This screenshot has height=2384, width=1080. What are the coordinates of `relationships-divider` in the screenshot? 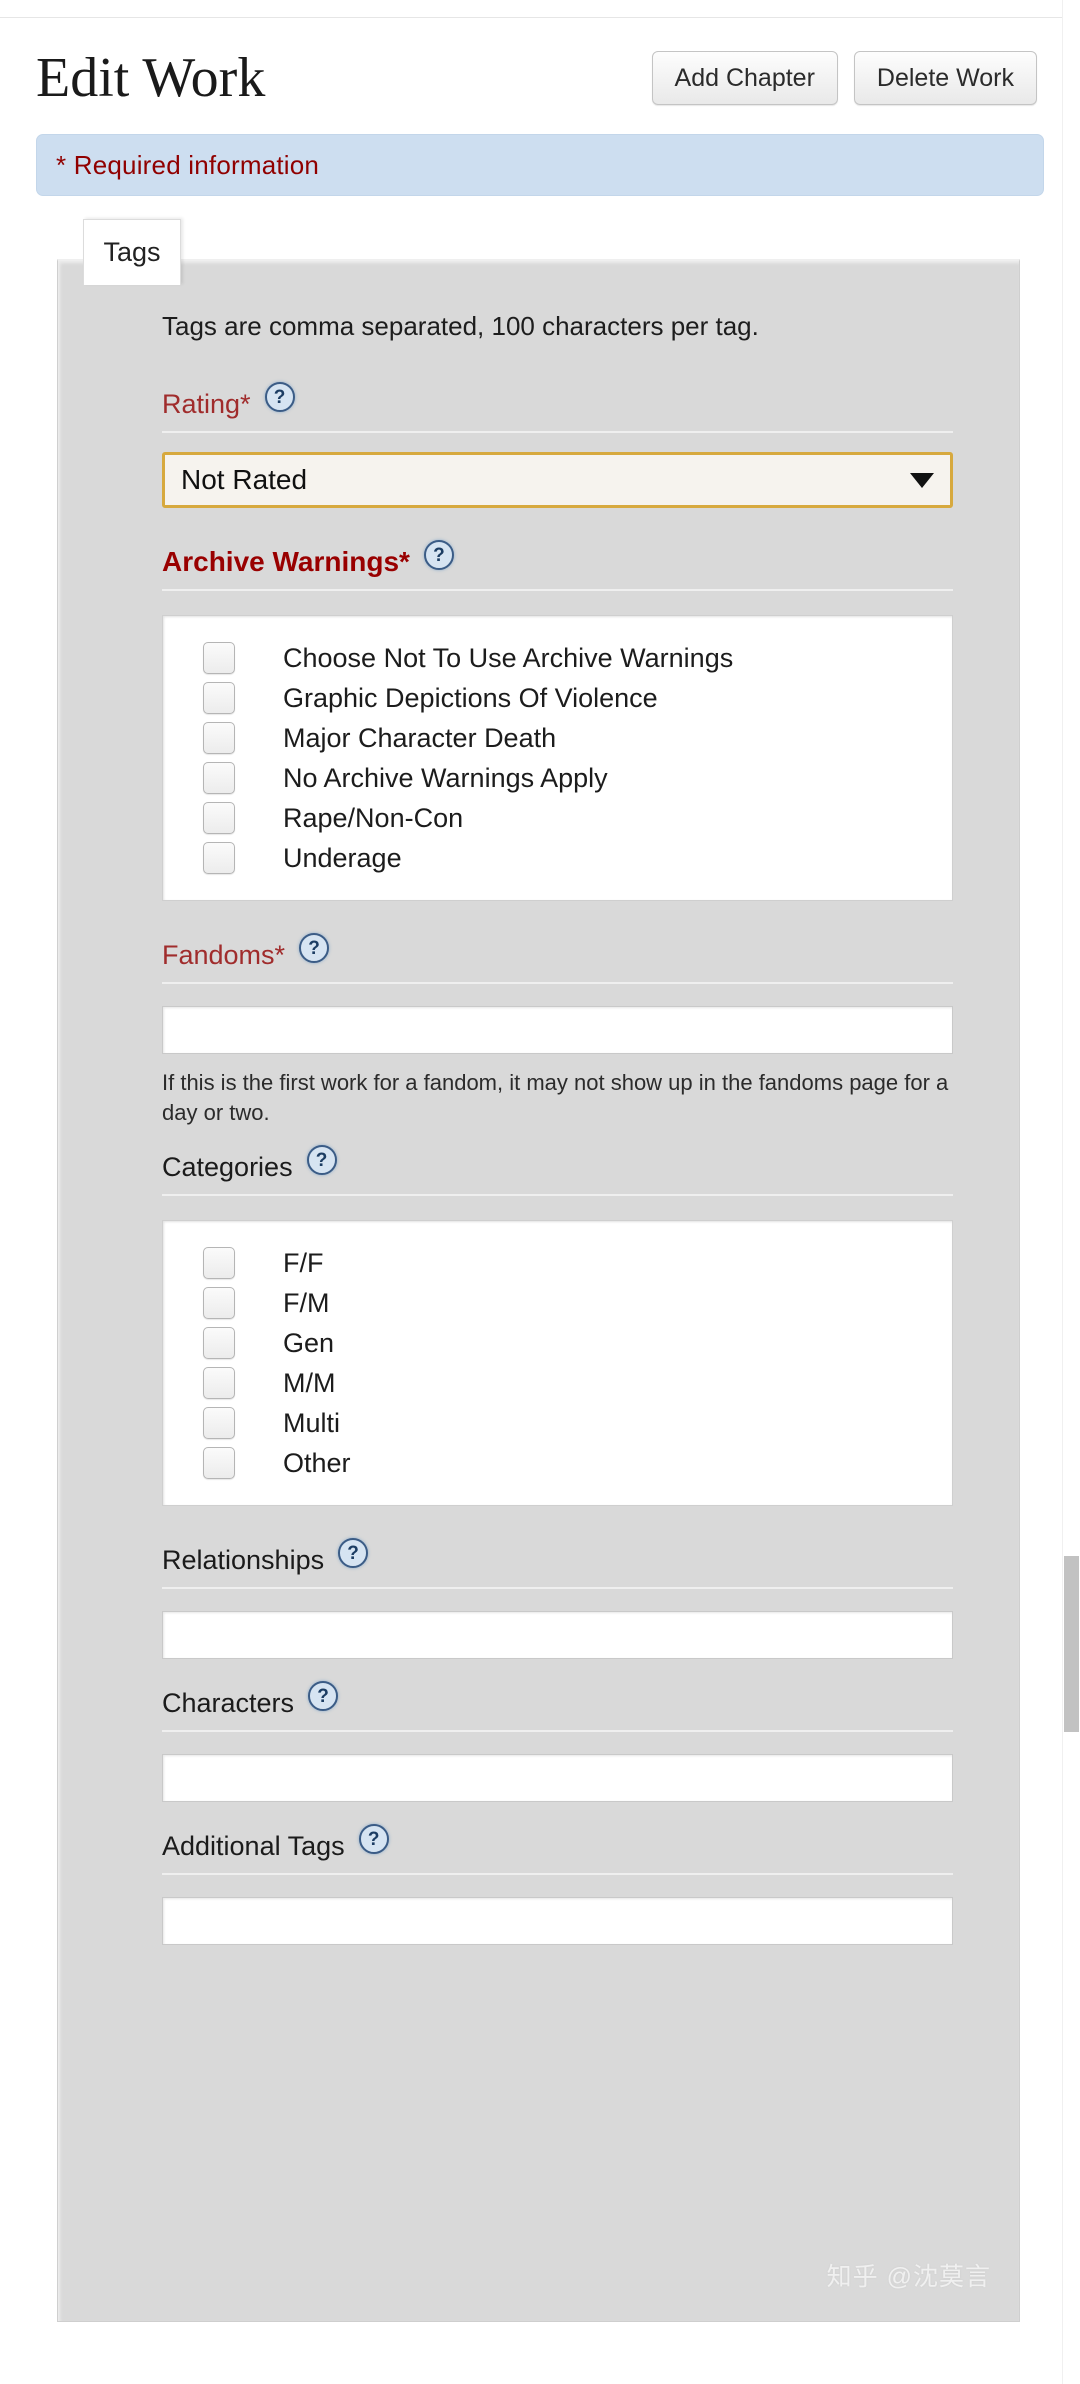 It's located at (557, 1588).